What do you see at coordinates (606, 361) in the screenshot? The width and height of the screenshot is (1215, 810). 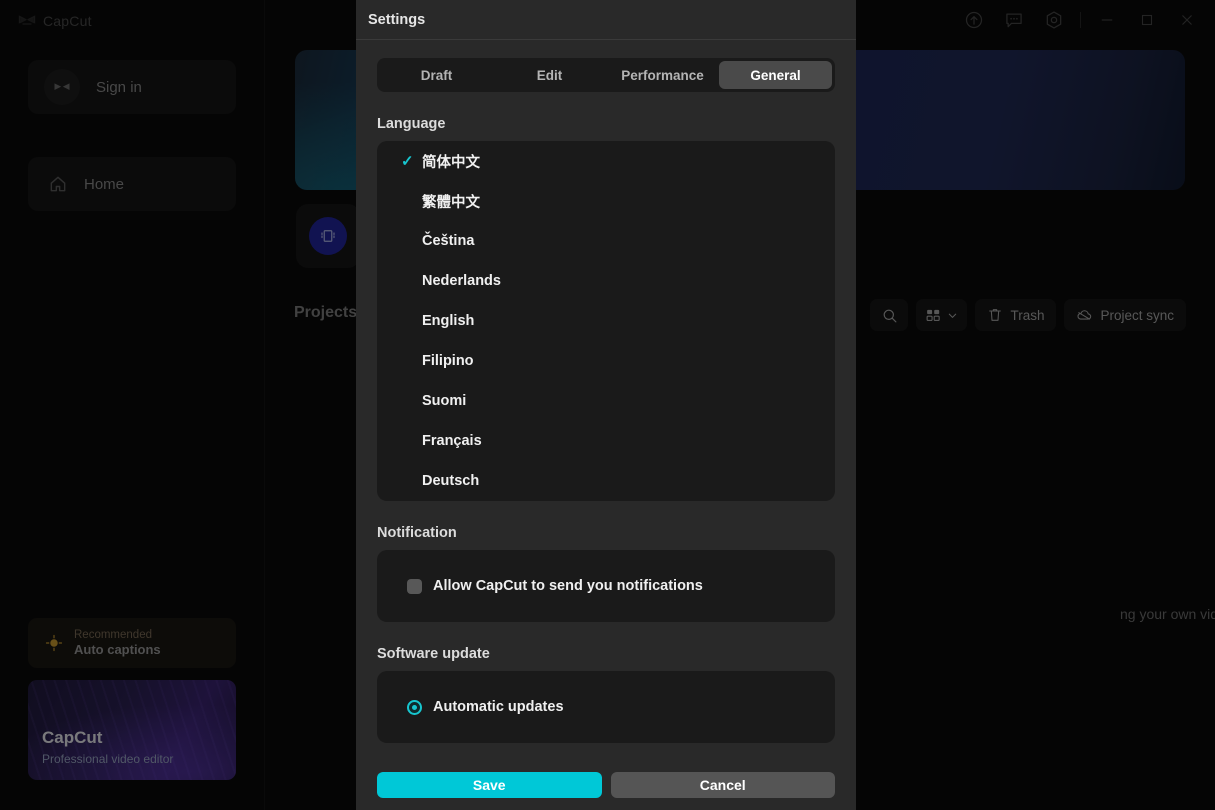 I see `language-option-filipino: Filipino` at bounding box center [606, 361].